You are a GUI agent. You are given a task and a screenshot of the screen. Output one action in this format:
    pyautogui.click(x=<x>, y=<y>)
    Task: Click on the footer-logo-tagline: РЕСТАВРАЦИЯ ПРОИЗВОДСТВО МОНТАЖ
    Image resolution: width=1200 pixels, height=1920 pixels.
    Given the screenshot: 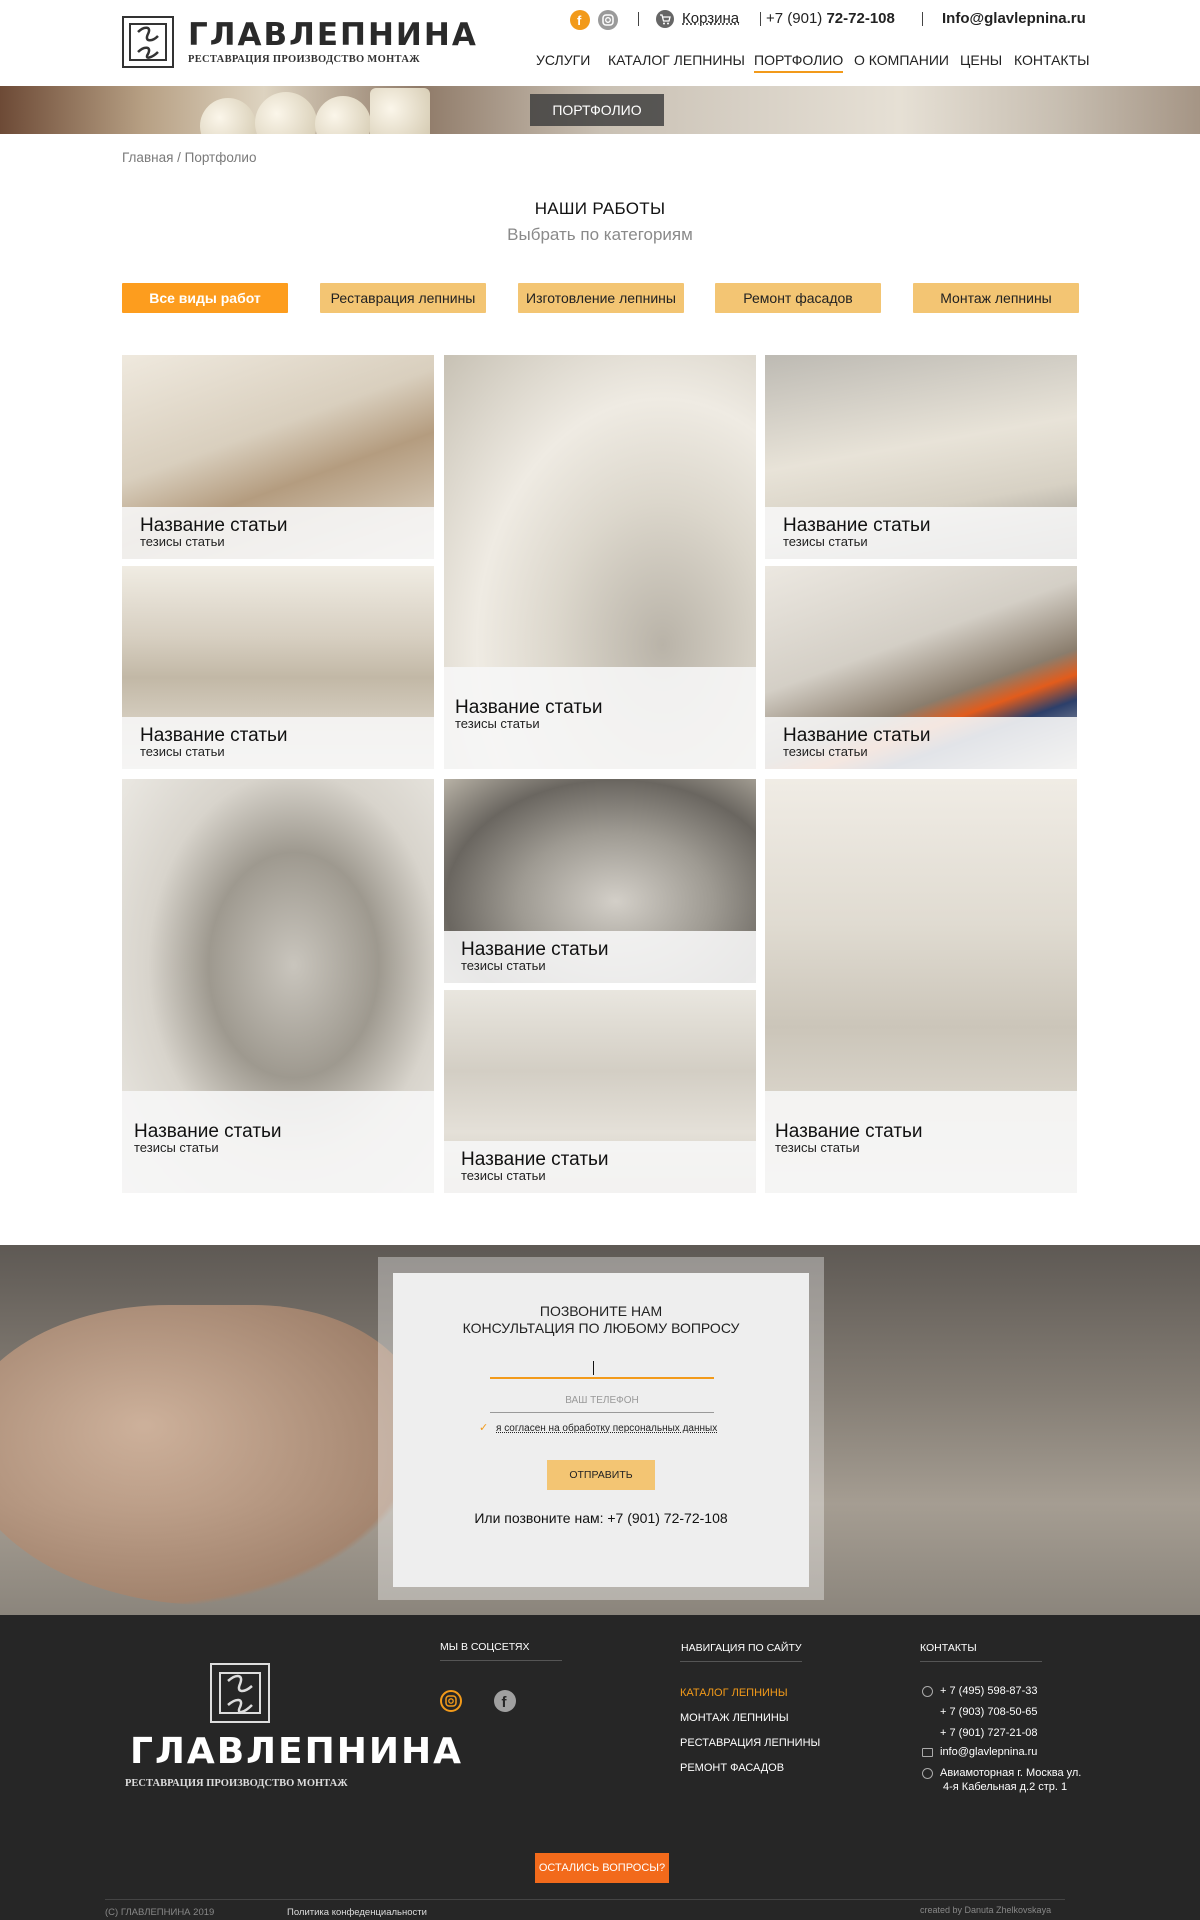 What is the action you would take?
    pyautogui.click(x=236, y=1783)
    